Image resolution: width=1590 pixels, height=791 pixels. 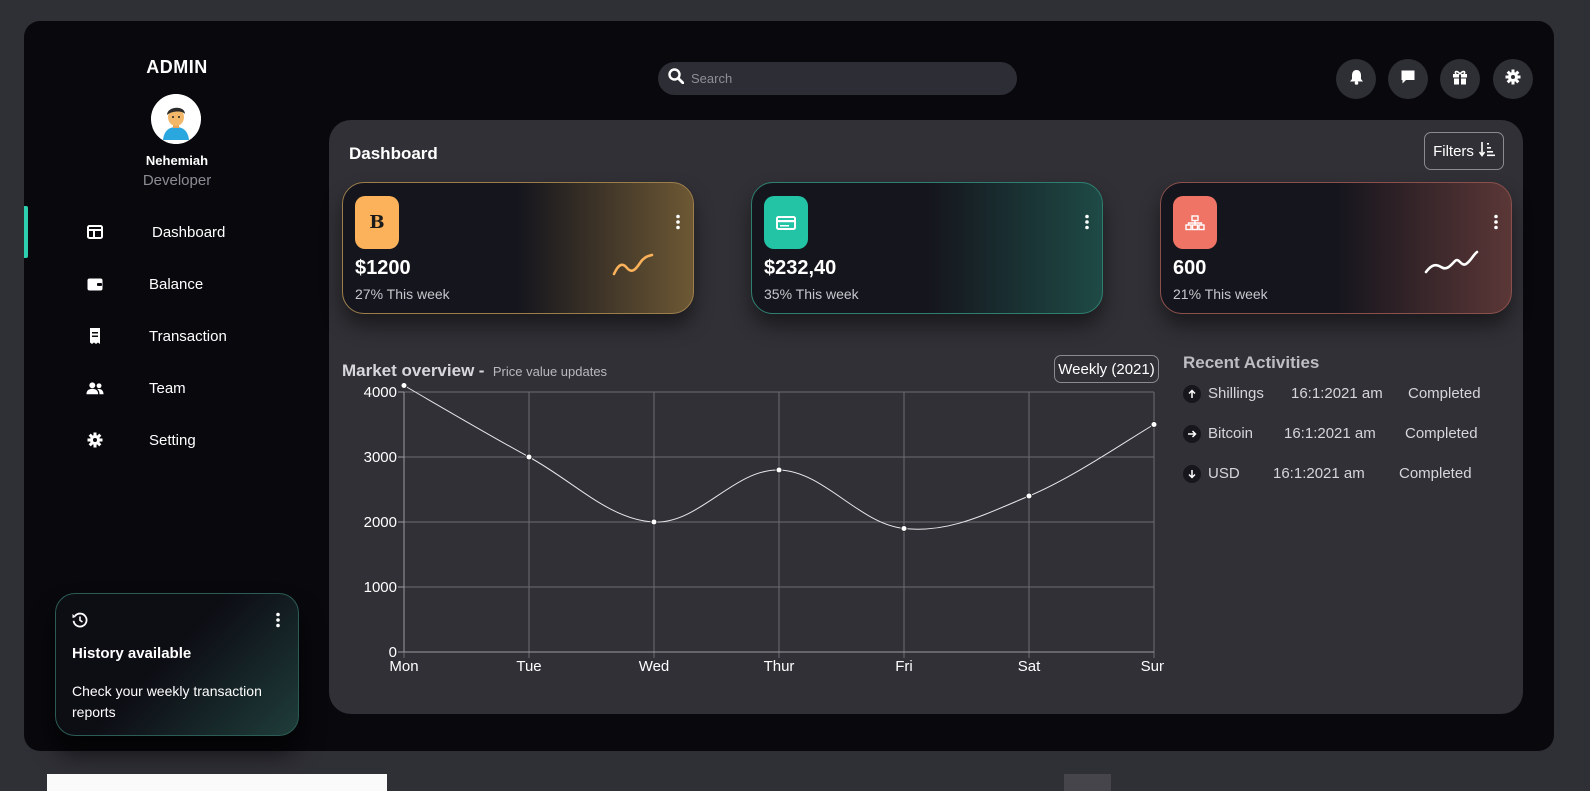 I want to click on recent-activities-title: Recent Activities, so click(x=1251, y=362).